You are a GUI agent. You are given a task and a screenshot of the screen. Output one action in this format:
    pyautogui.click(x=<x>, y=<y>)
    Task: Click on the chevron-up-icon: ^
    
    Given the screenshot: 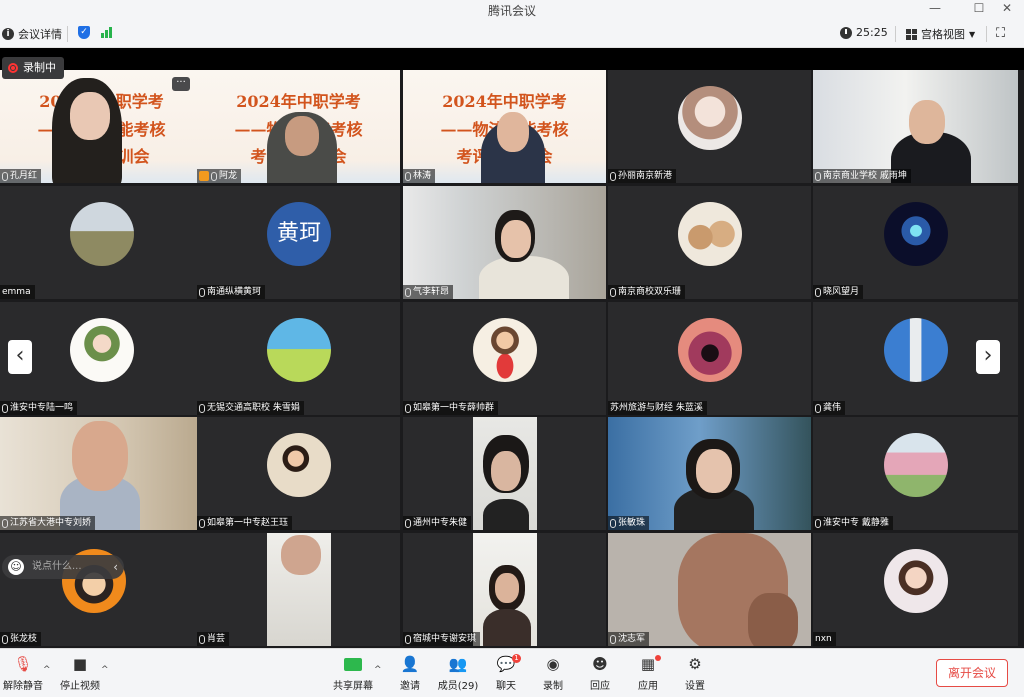 What is the action you would take?
    pyautogui.click(x=105, y=670)
    